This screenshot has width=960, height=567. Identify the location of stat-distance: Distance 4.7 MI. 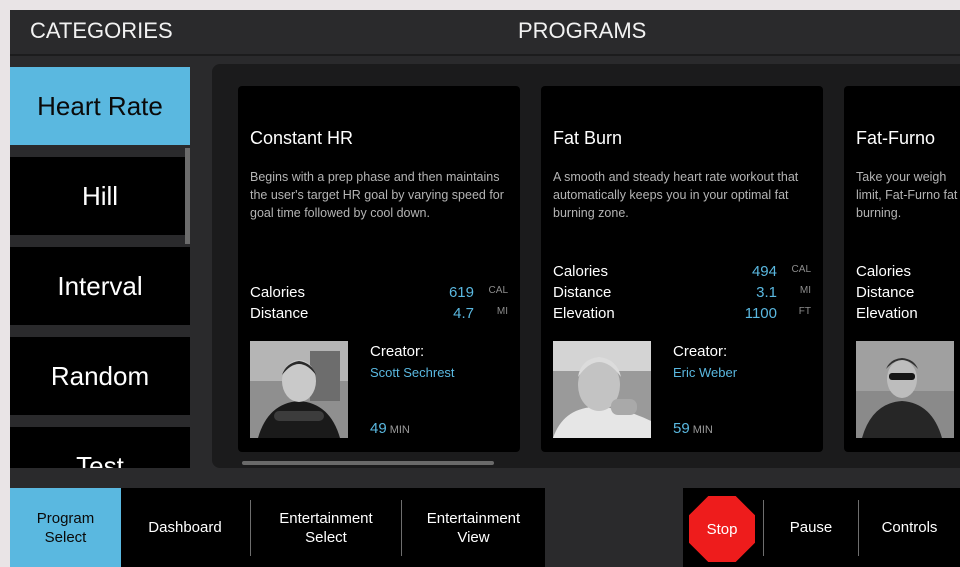
(379, 315).